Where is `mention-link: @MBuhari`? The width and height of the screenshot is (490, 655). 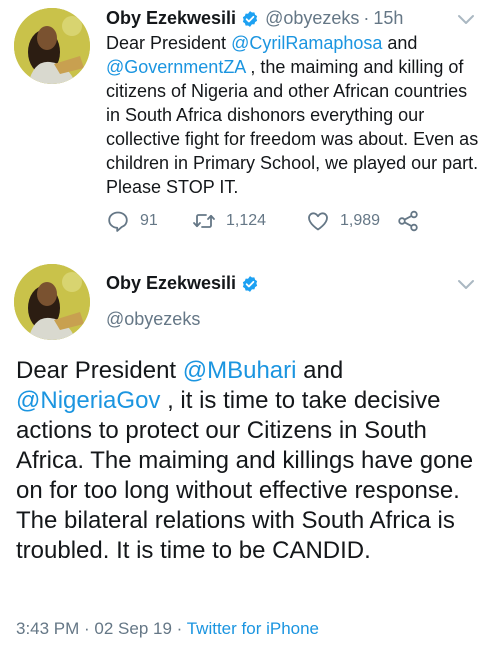
mention-link: @MBuhari is located at coordinates (240, 370).